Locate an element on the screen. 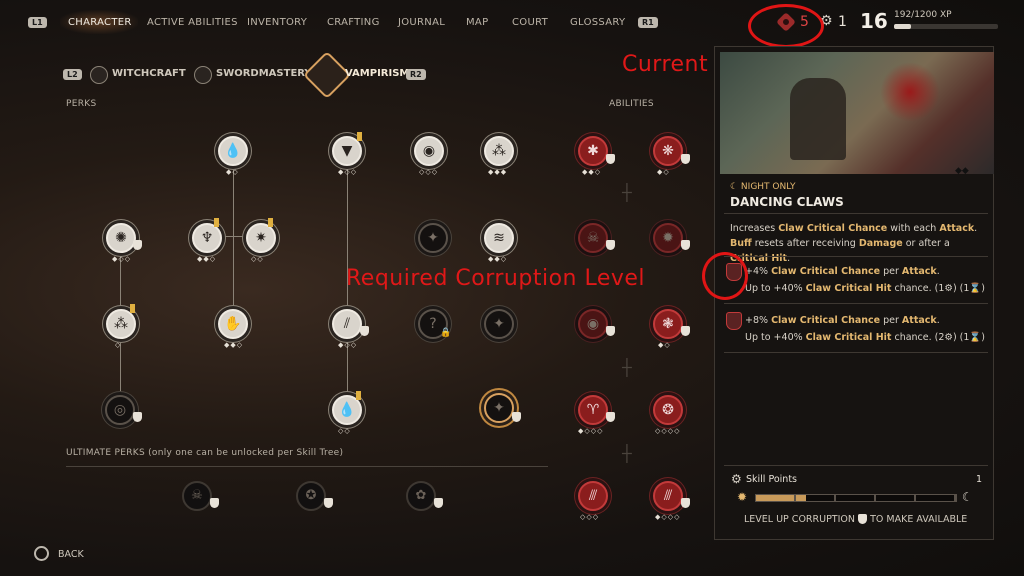 The image size is (1024, 576). sword-icon is located at coordinates (203, 75).